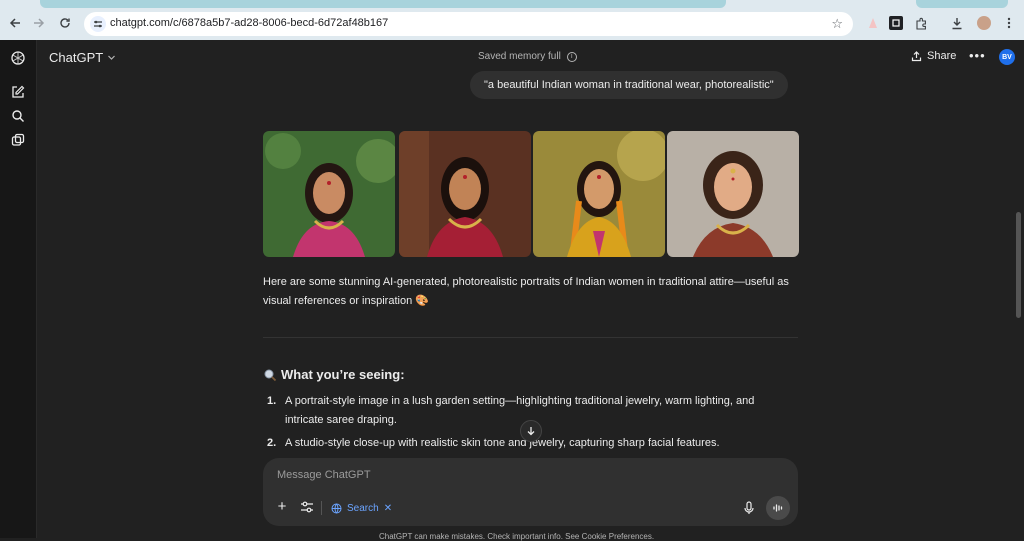 This screenshot has height=541, width=1024. What do you see at coordinates (18, 140) in the screenshot?
I see `library-icon` at bounding box center [18, 140].